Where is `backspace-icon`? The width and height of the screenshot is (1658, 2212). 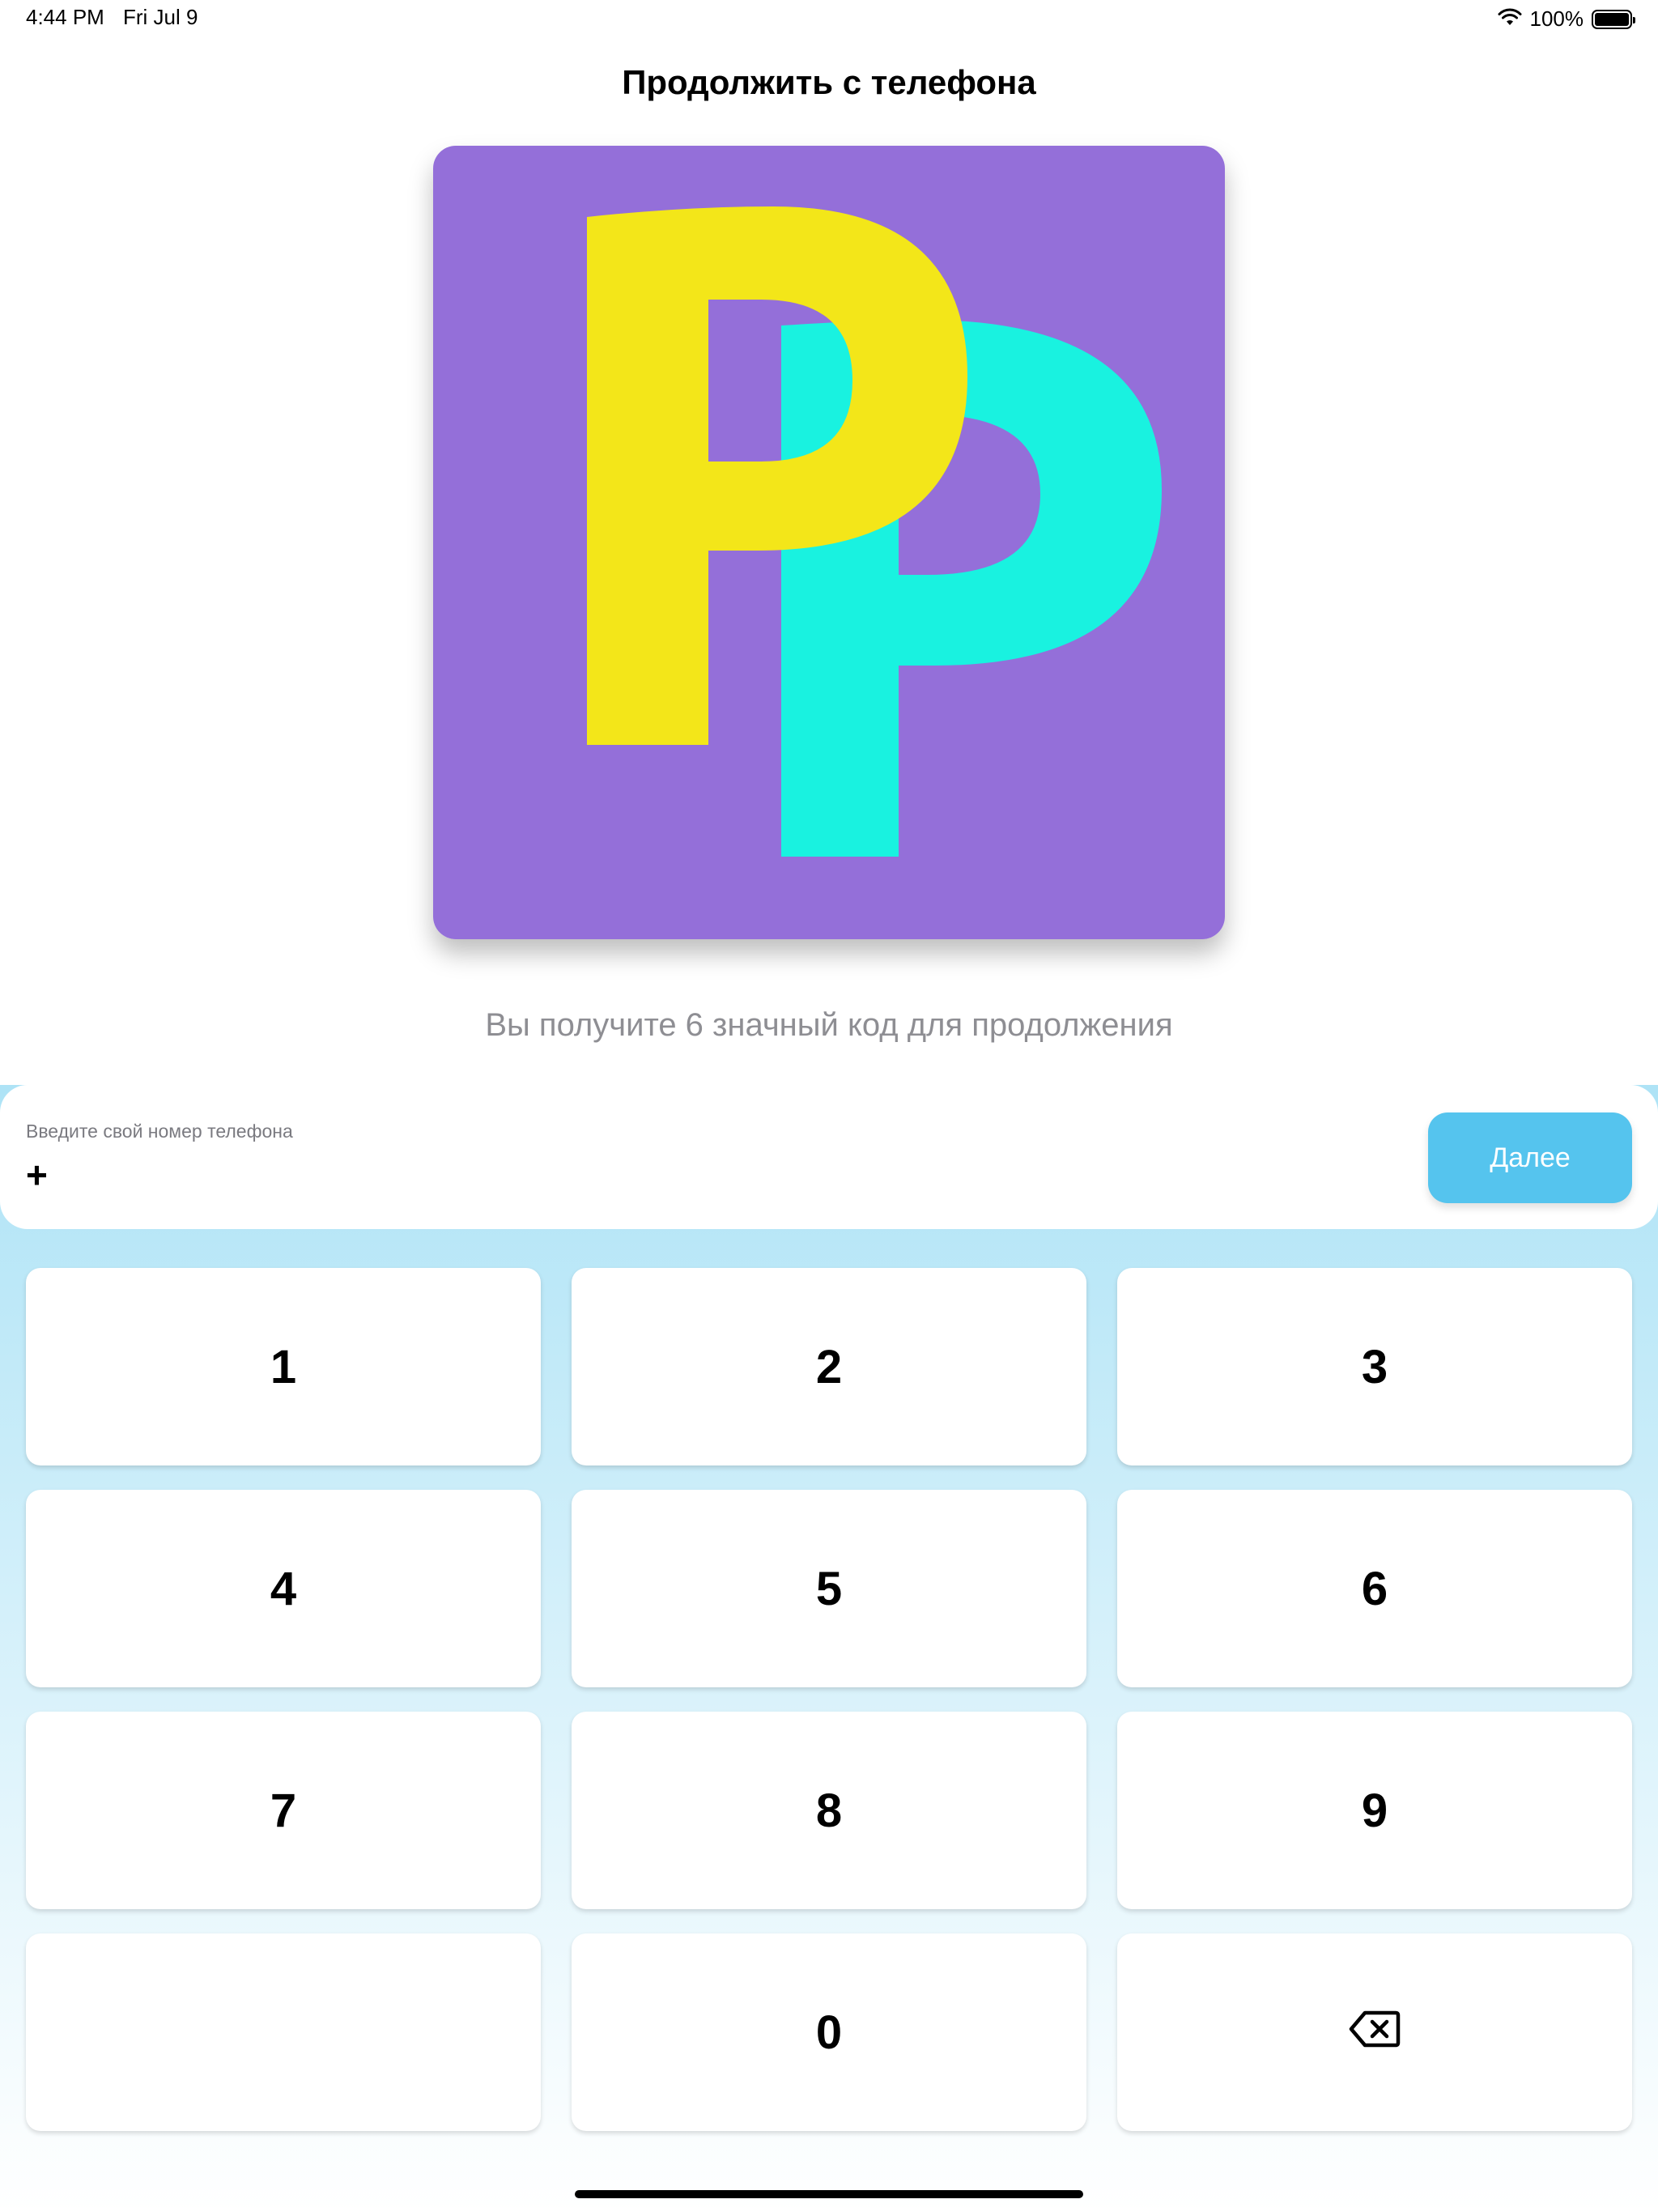 backspace-icon is located at coordinates (1375, 2033).